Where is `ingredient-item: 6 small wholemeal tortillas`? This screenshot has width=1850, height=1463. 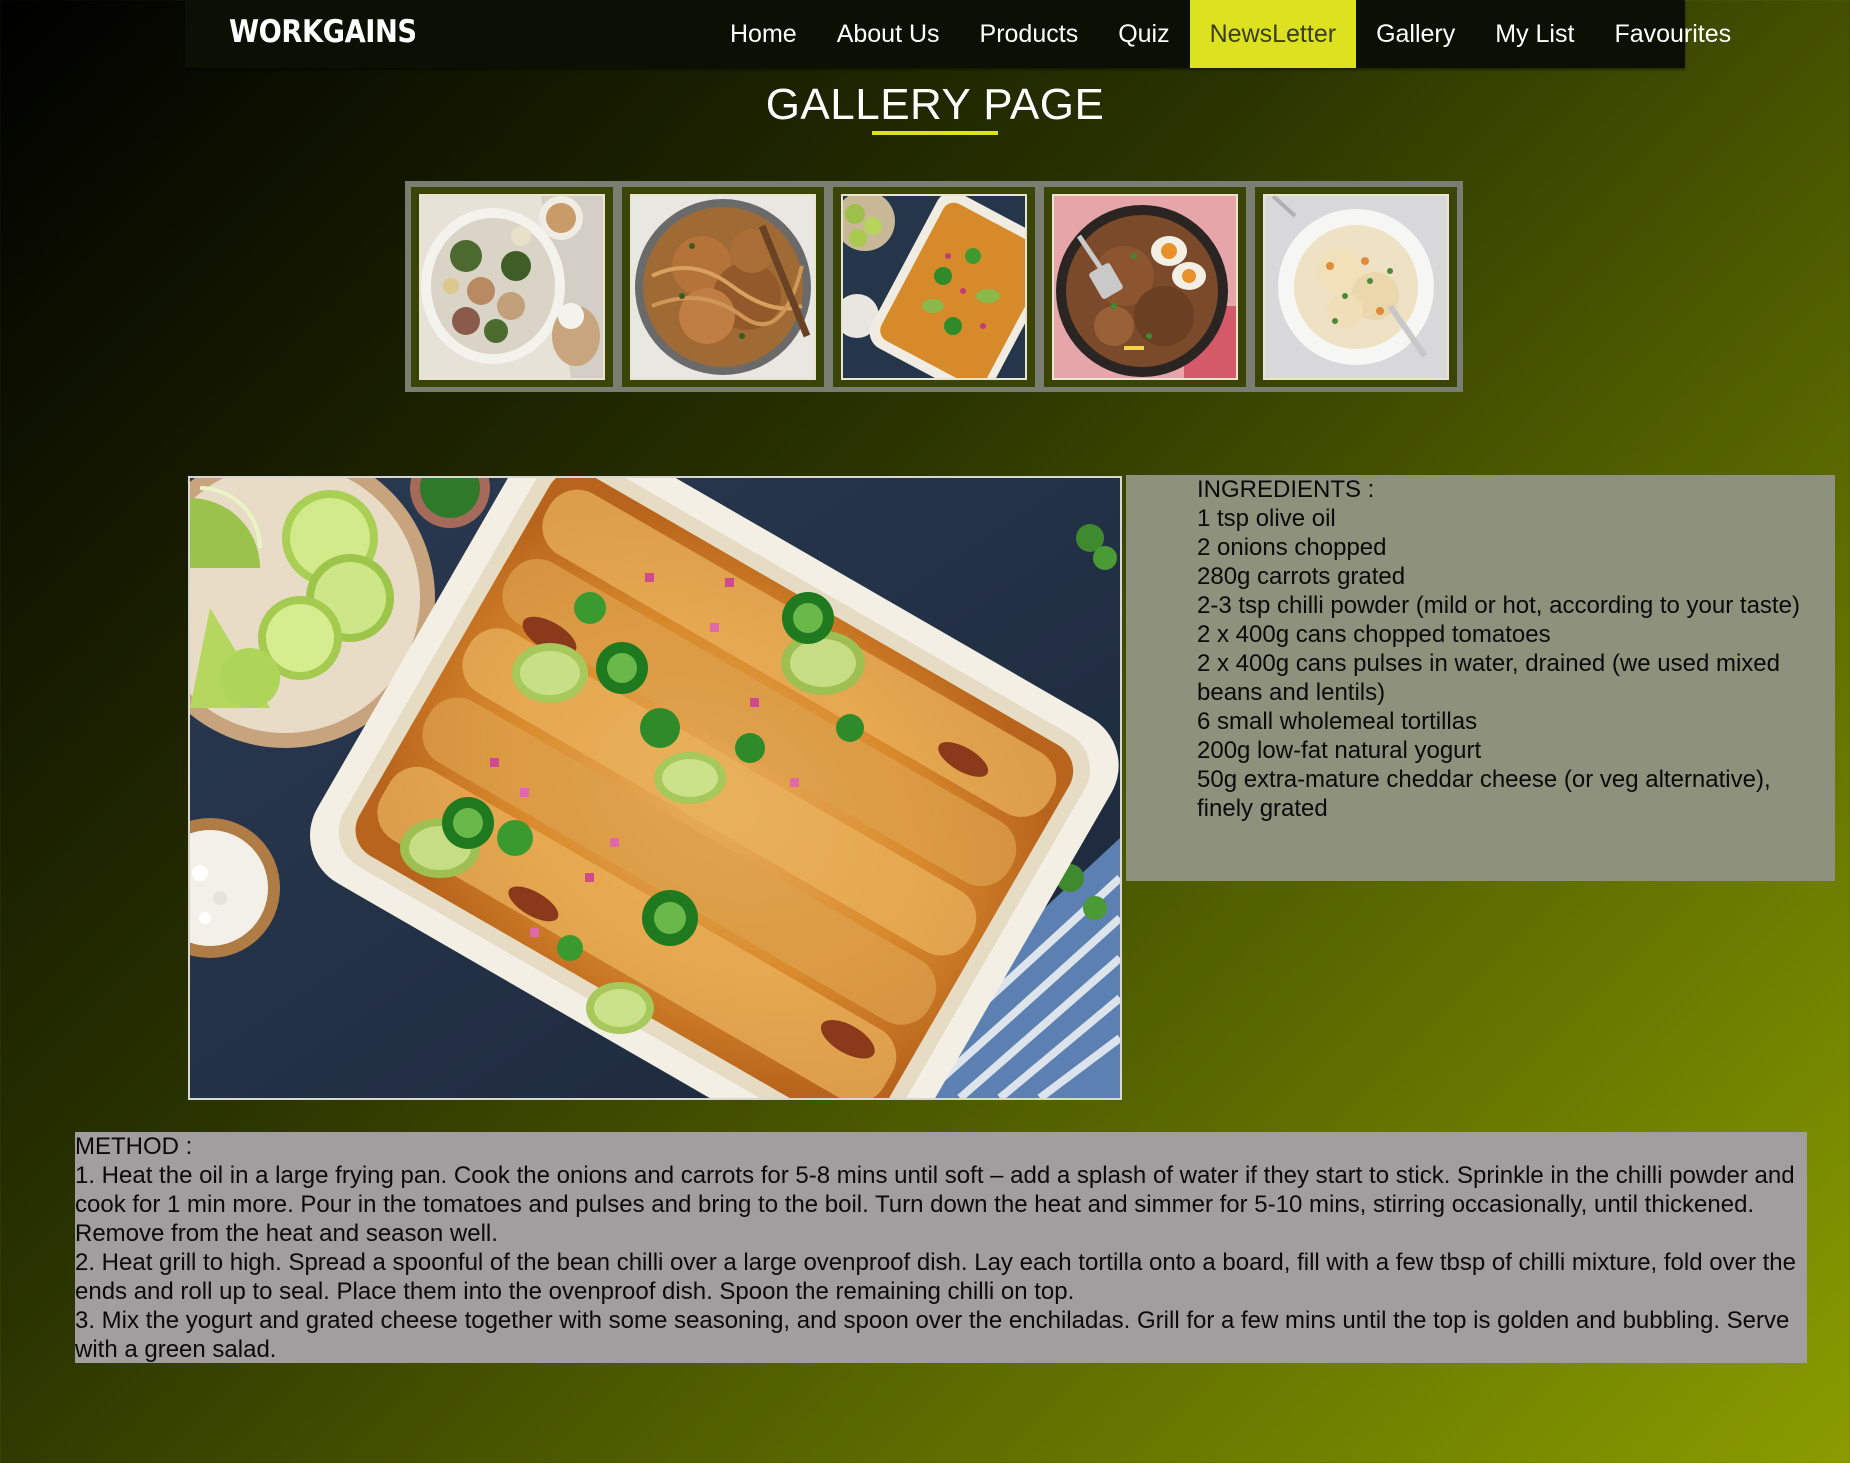 ingredient-item: 6 small wholemeal tortillas is located at coordinates (1337, 721).